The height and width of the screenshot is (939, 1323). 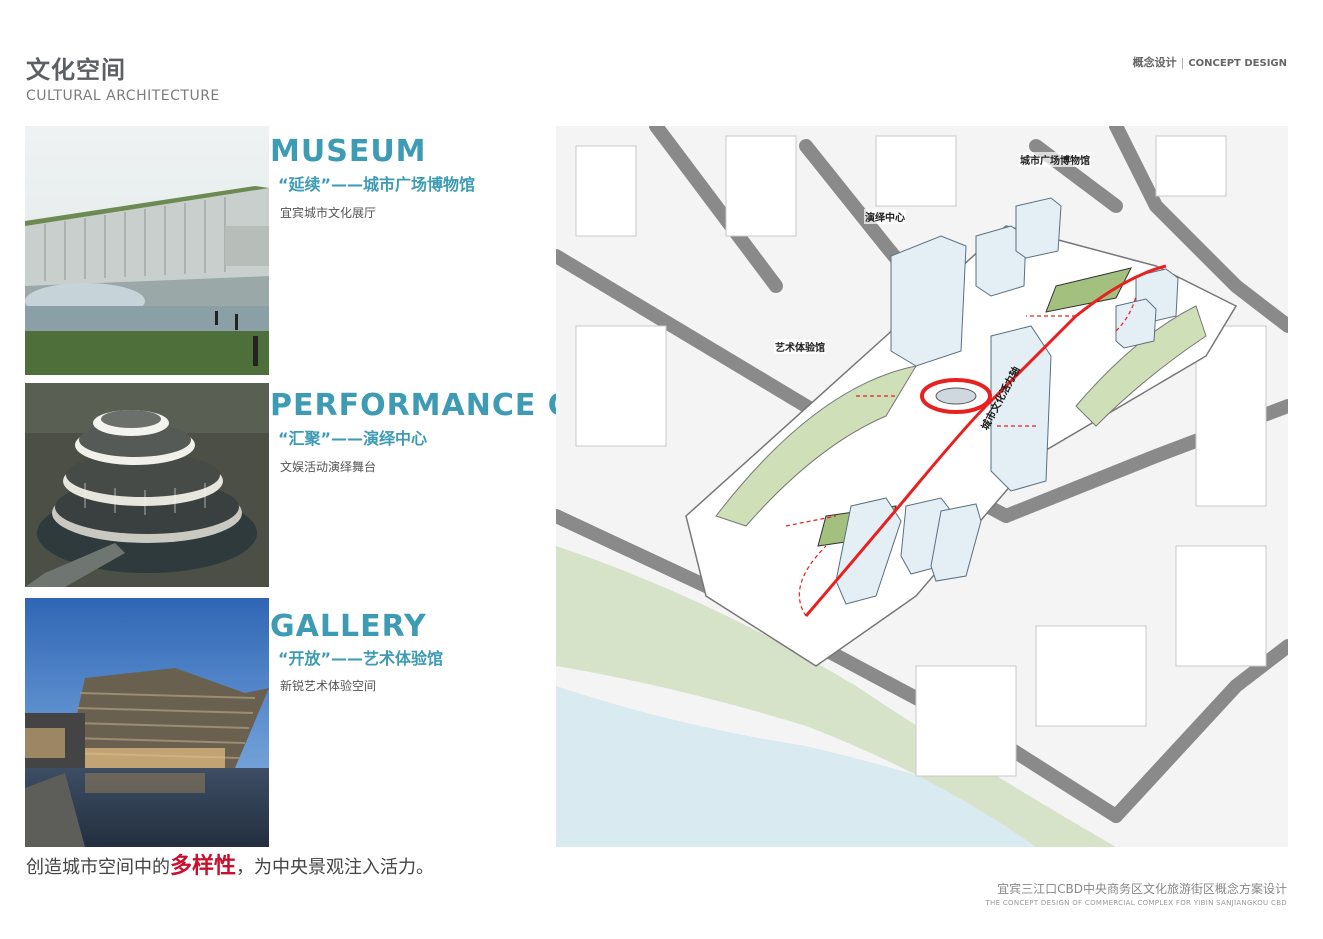 I want to click on museum-description: 宜宾城市文化展厅, so click(x=328, y=213).